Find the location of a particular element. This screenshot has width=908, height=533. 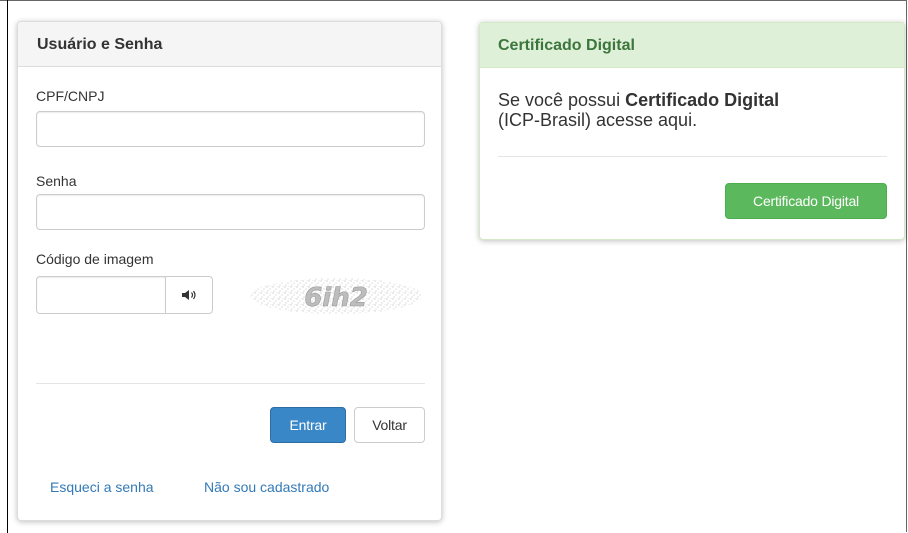

captcha-audio-button is located at coordinates (189, 295).